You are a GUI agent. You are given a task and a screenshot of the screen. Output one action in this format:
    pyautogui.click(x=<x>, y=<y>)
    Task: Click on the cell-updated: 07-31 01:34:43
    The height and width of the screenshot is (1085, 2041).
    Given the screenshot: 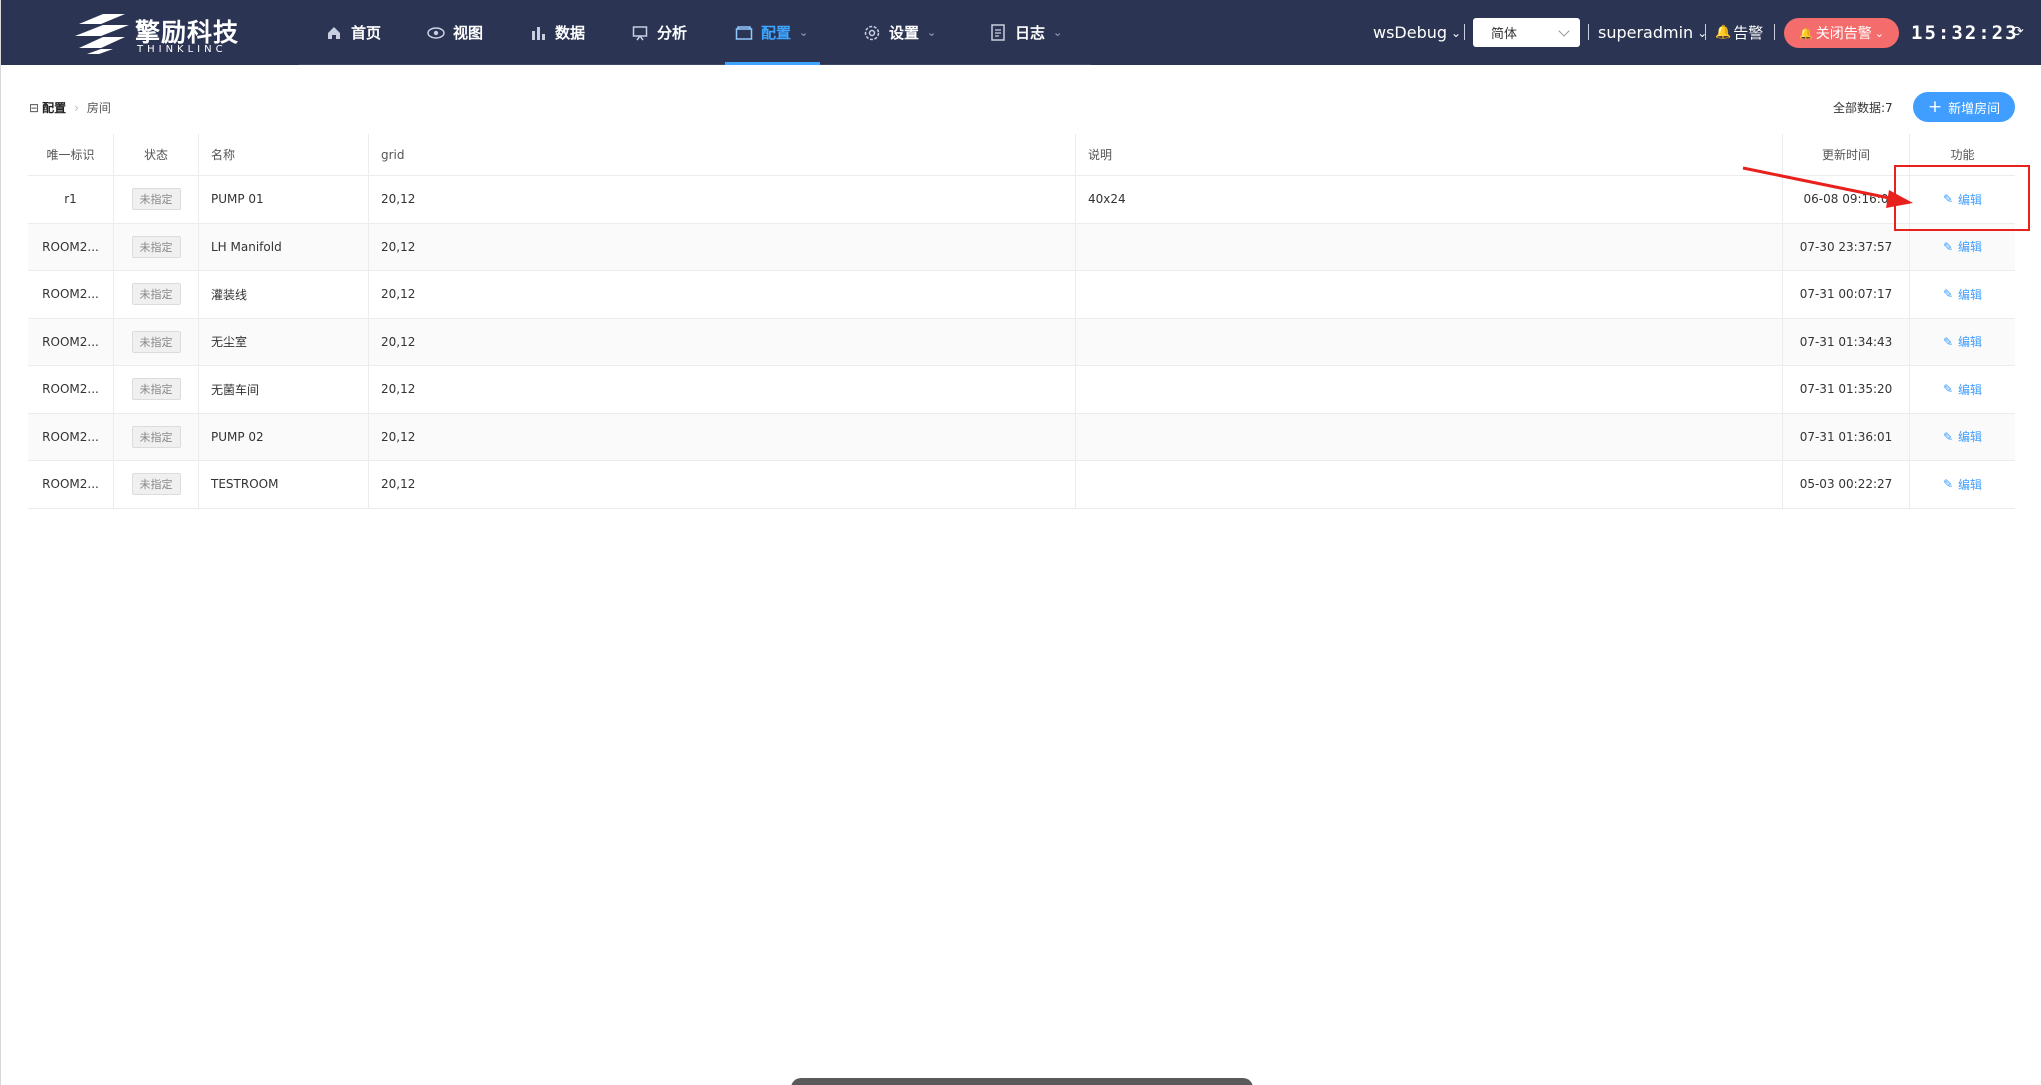 What is the action you would take?
    pyautogui.click(x=1846, y=341)
    